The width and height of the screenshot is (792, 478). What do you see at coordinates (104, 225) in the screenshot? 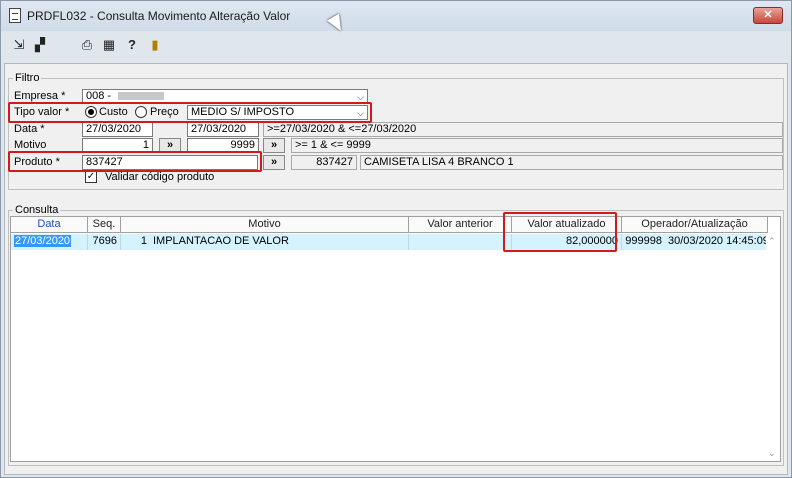
I see `column-header-seq: Seq.` at bounding box center [104, 225].